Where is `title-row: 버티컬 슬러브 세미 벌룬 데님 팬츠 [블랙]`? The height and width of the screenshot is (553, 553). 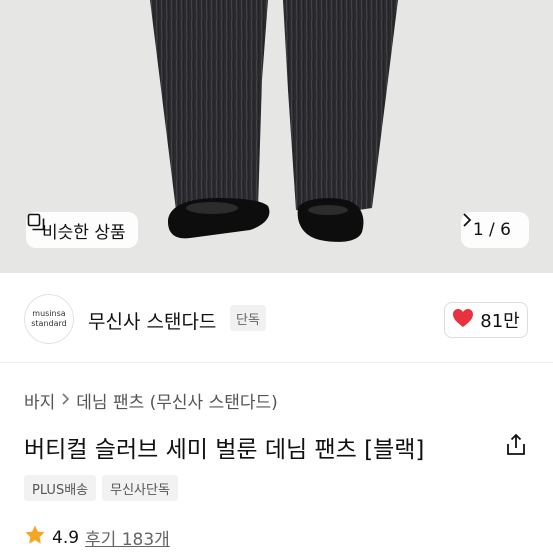
title-row: 버티컬 슬러브 세미 벌룬 데님 팬츠 [블랙] is located at coordinates (276, 446).